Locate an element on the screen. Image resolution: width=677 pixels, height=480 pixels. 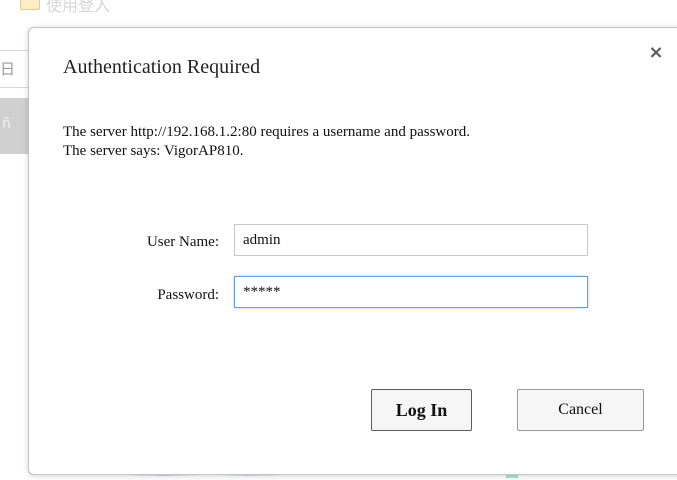
close-icon: × is located at coordinates (656, 53).